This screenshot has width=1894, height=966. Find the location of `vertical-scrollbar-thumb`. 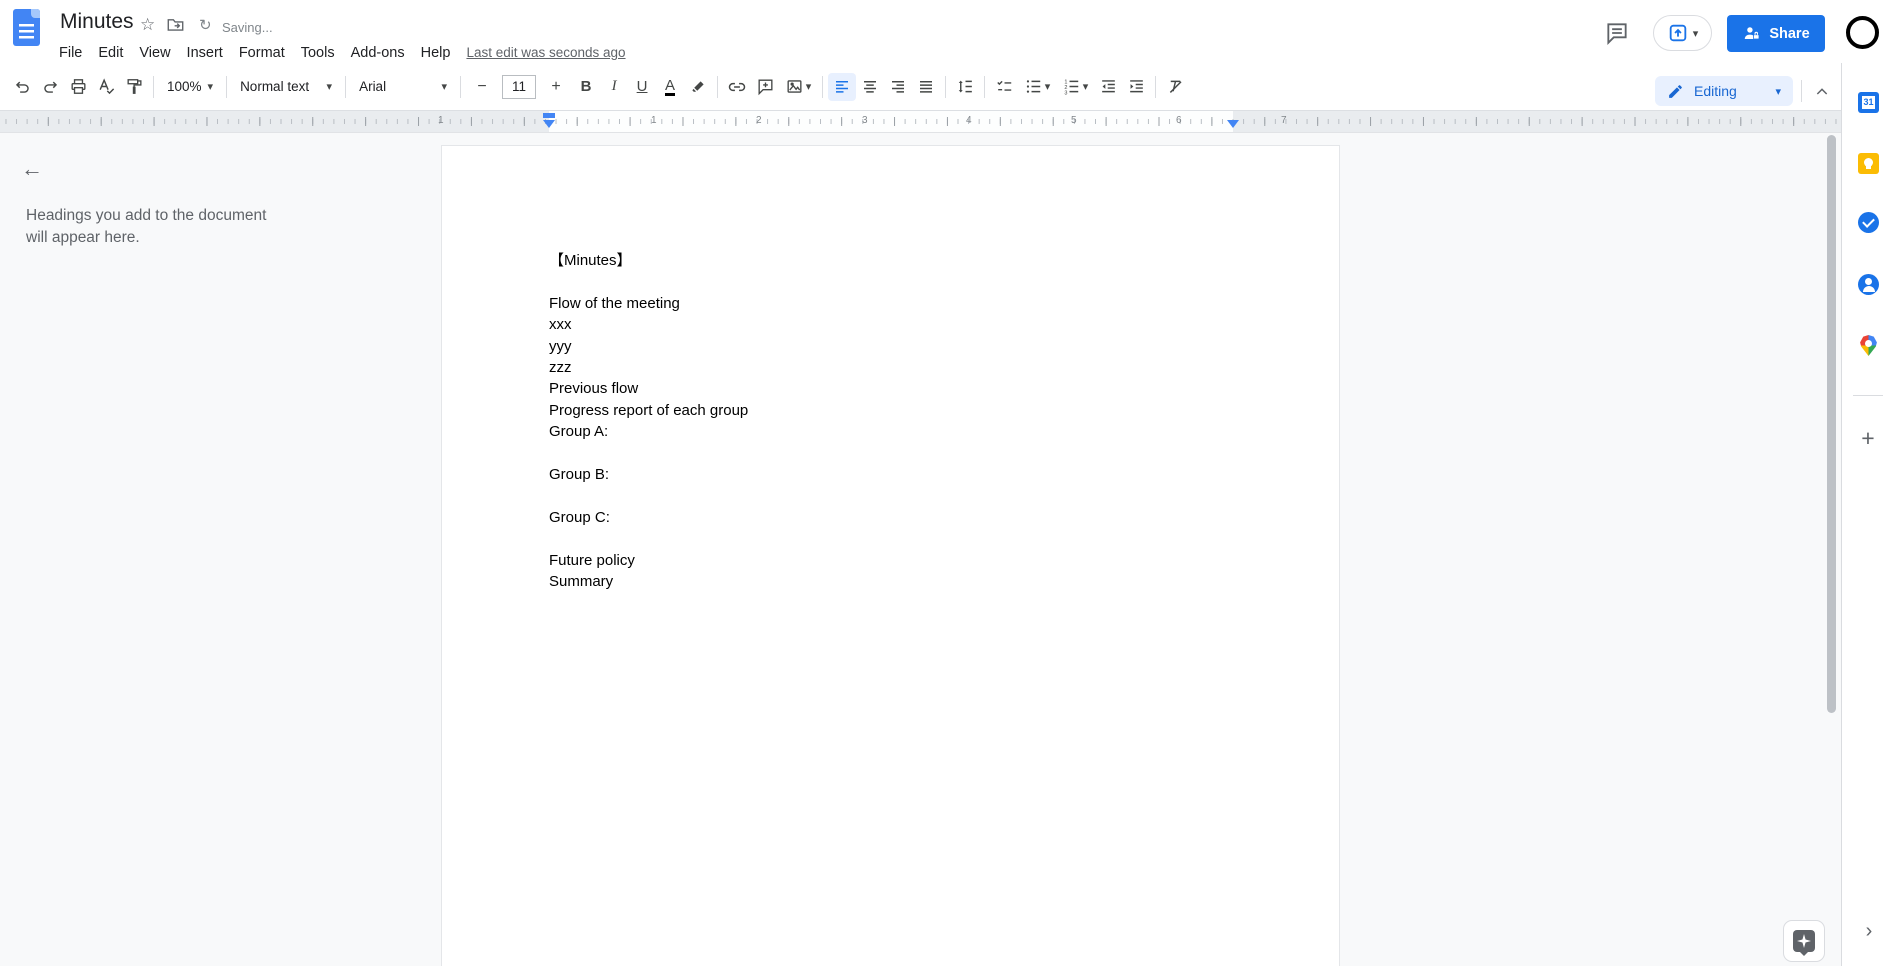

vertical-scrollbar-thumb is located at coordinates (1831, 424).